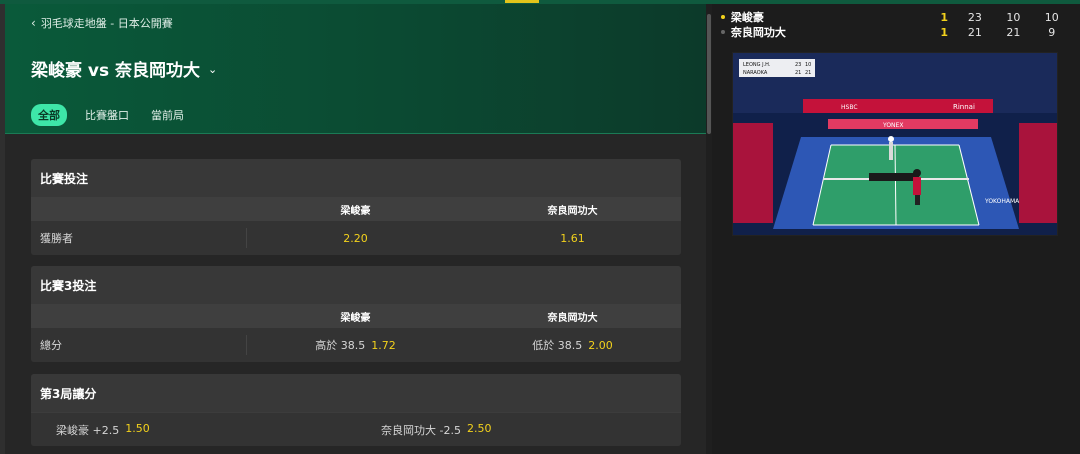 The width and height of the screenshot is (1080, 454). What do you see at coordinates (518, 430) in the screenshot?
I see `odds-button-handicap-player2: 奈良岡功大 -2.5 2.50` at bounding box center [518, 430].